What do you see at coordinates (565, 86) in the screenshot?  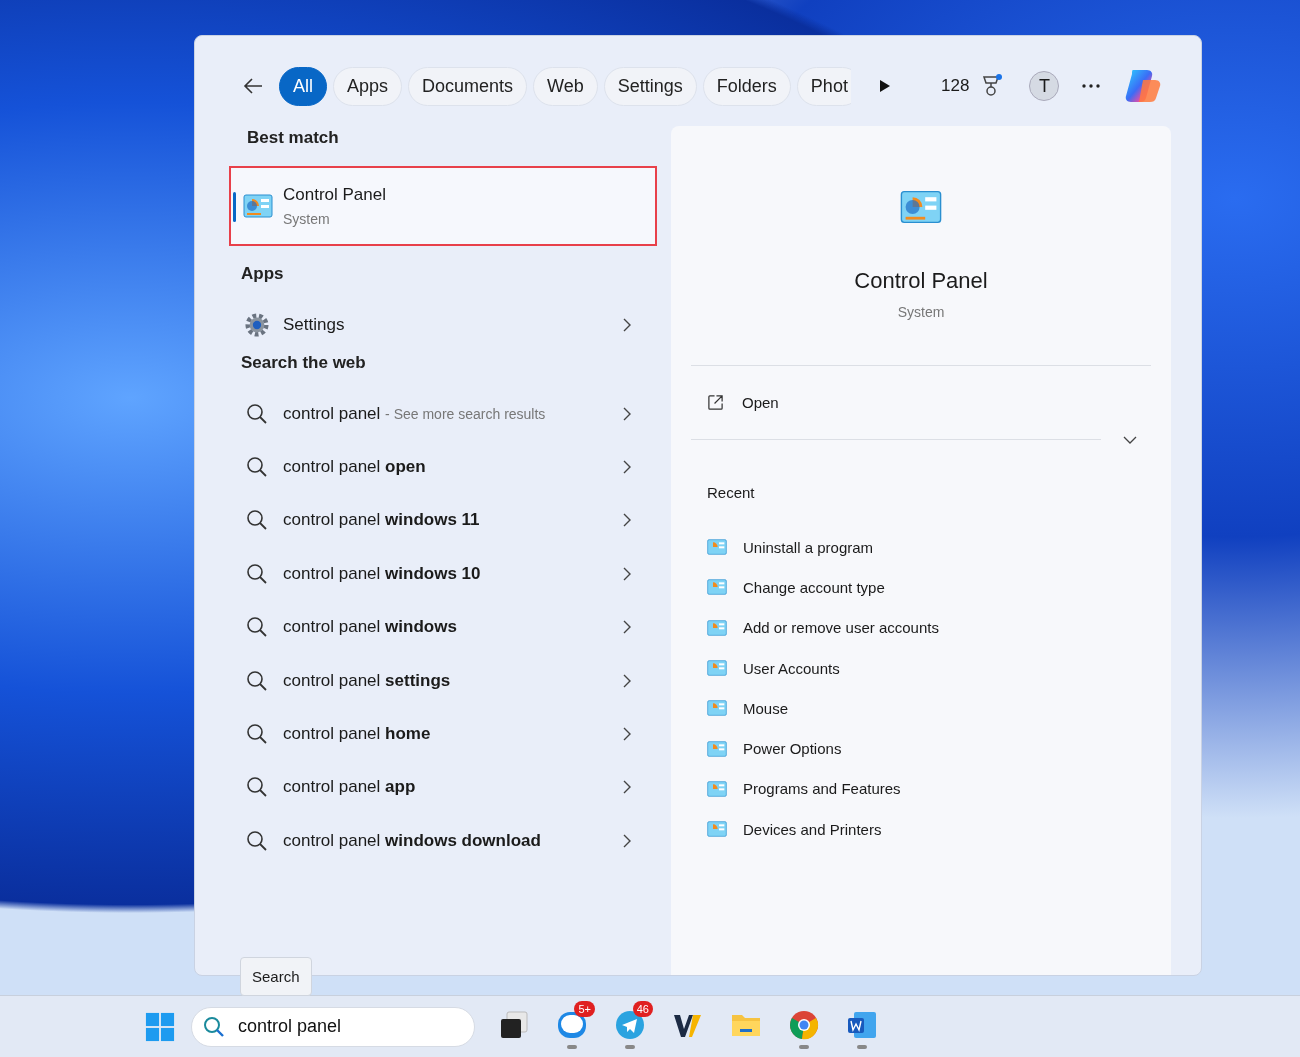 I see `filter-tab: Web` at bounding box center [565, 86].